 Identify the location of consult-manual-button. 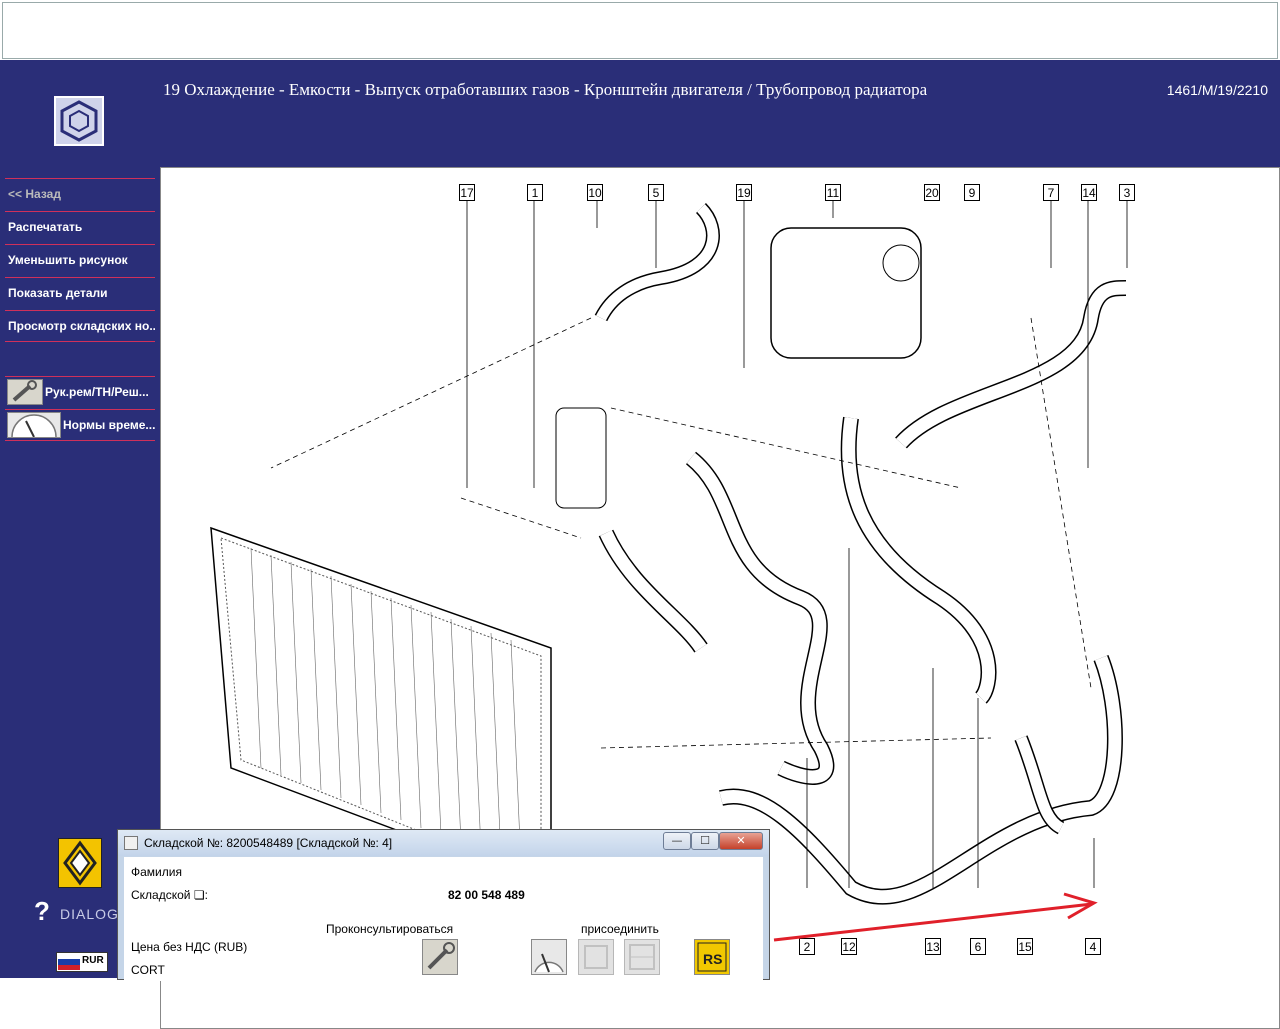
(440, 957).